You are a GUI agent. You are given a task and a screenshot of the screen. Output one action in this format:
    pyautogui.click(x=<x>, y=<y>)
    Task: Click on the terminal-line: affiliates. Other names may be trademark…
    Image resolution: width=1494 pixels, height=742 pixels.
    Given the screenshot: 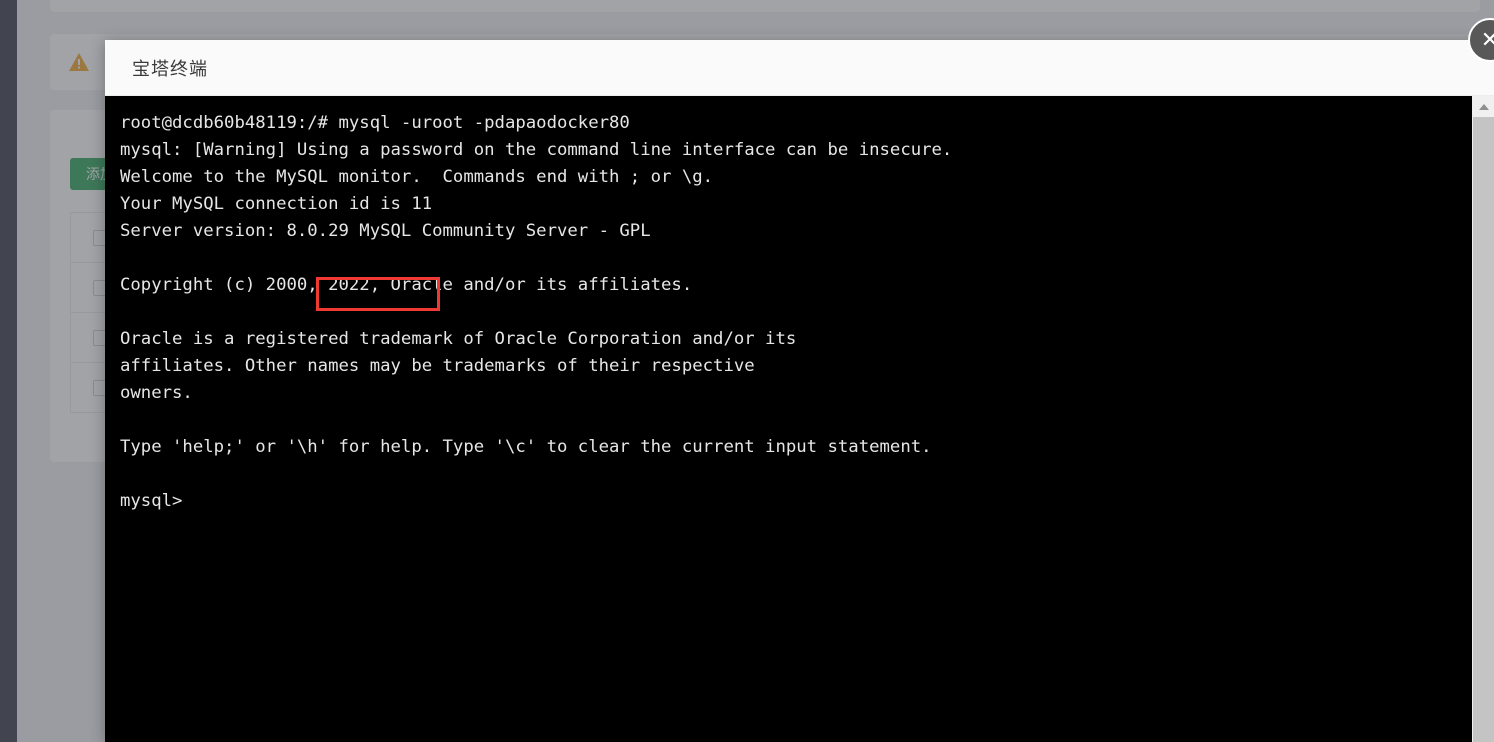 What is the action you would take?
    pyautogui.click(x=437, y=366)
    